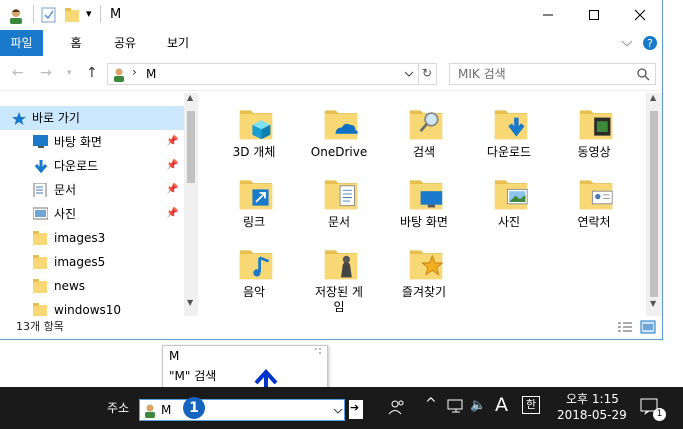 This screenshot has width=683, height=429. What do you see at coordinates (339, 152) in the screenshot?
I see `file-item-label: OneDrive` at bounding box center [339, 152].